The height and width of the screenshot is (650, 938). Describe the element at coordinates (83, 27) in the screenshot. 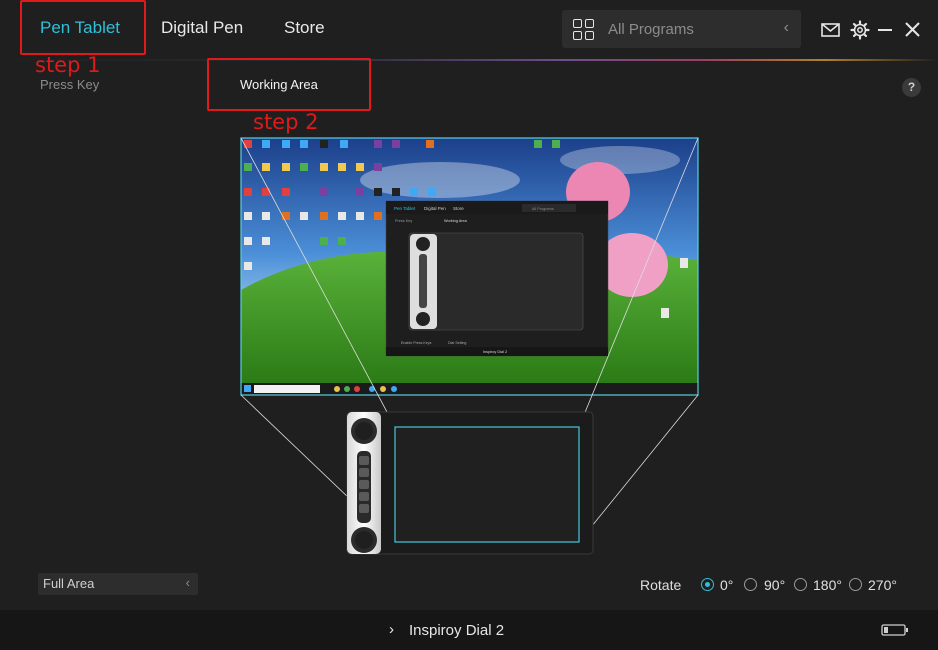

I see `step1-highlight-box` at that location.